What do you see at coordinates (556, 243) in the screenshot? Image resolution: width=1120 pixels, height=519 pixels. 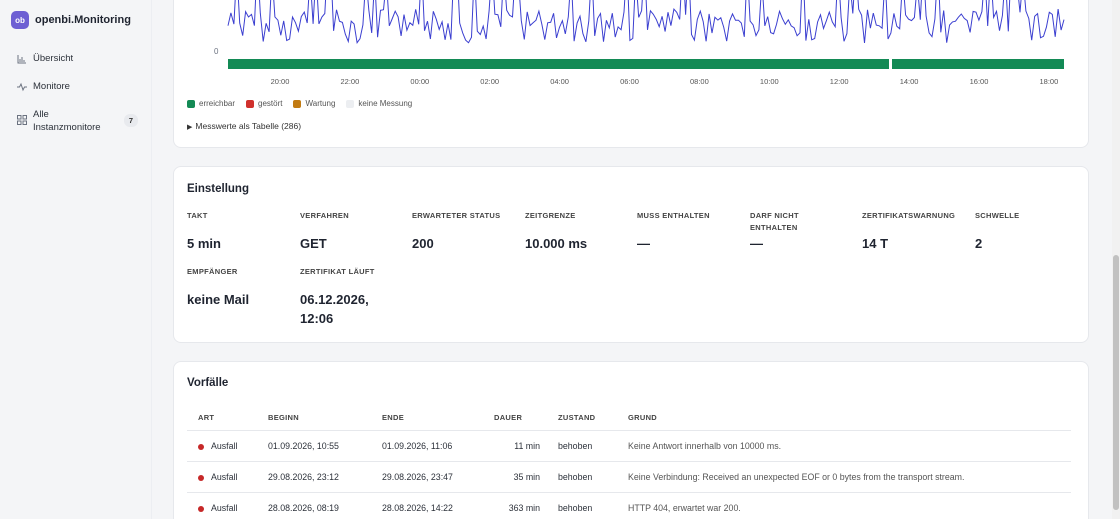 I see `setting-value-zeitgrenze: 10.000 ms` at bounding box center [556, 243].